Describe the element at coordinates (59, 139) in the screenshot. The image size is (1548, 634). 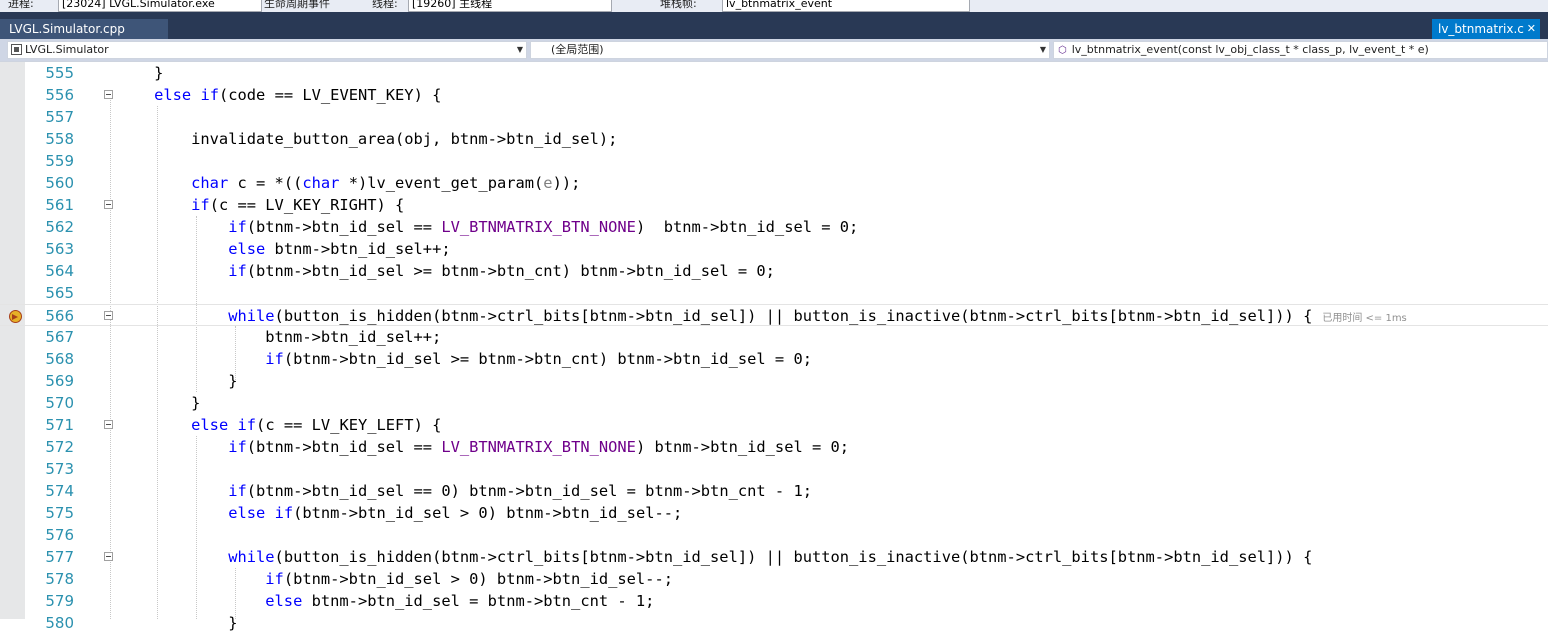
I see `line-number: 558` at that location.